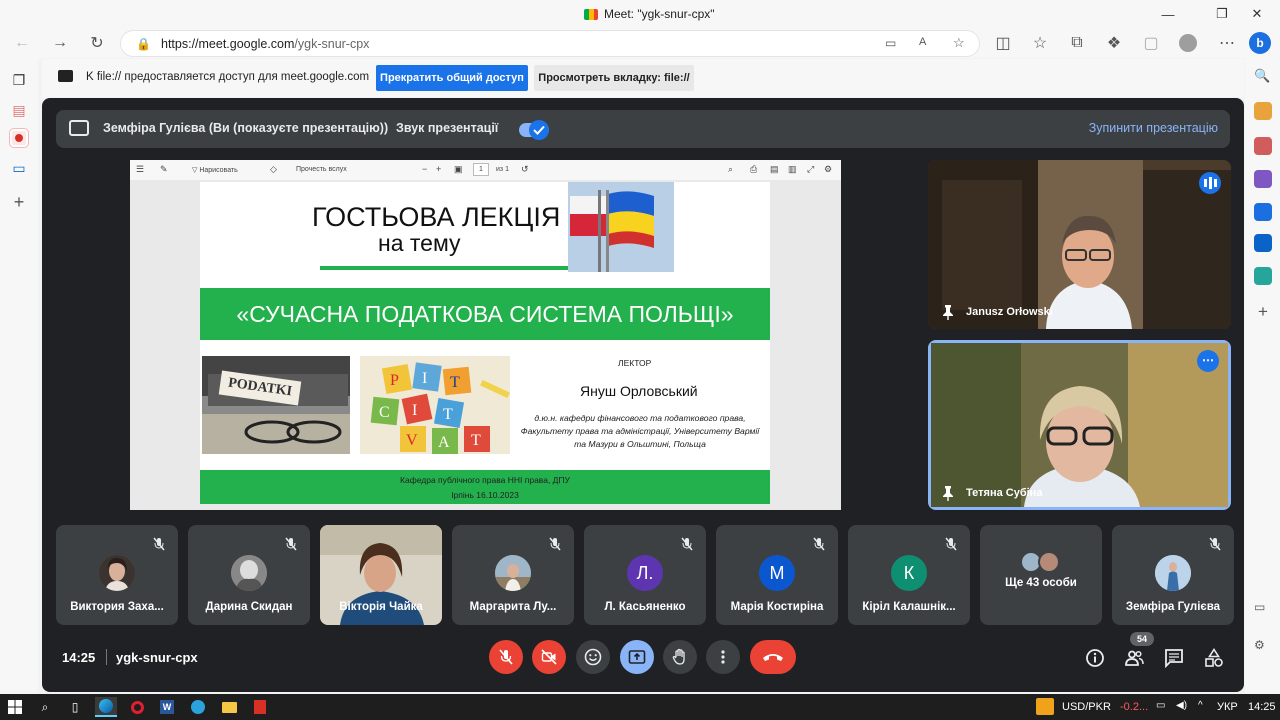 This screenshot has height=720, width=1280. What do you see at coordinates (22, 43) in the screenshot?
I see `back-button: ←` at bounding box center [22, 43].